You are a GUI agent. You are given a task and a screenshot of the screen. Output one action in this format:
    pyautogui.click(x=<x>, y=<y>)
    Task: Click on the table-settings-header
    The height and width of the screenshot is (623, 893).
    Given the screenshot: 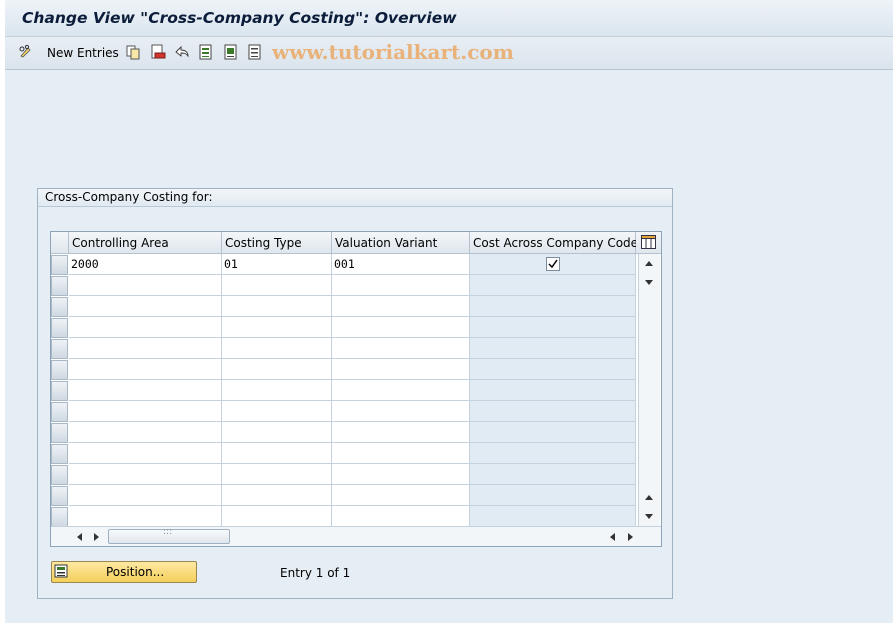 What is the action you would take?
    pyautogui.click(x=648, y=243)
    